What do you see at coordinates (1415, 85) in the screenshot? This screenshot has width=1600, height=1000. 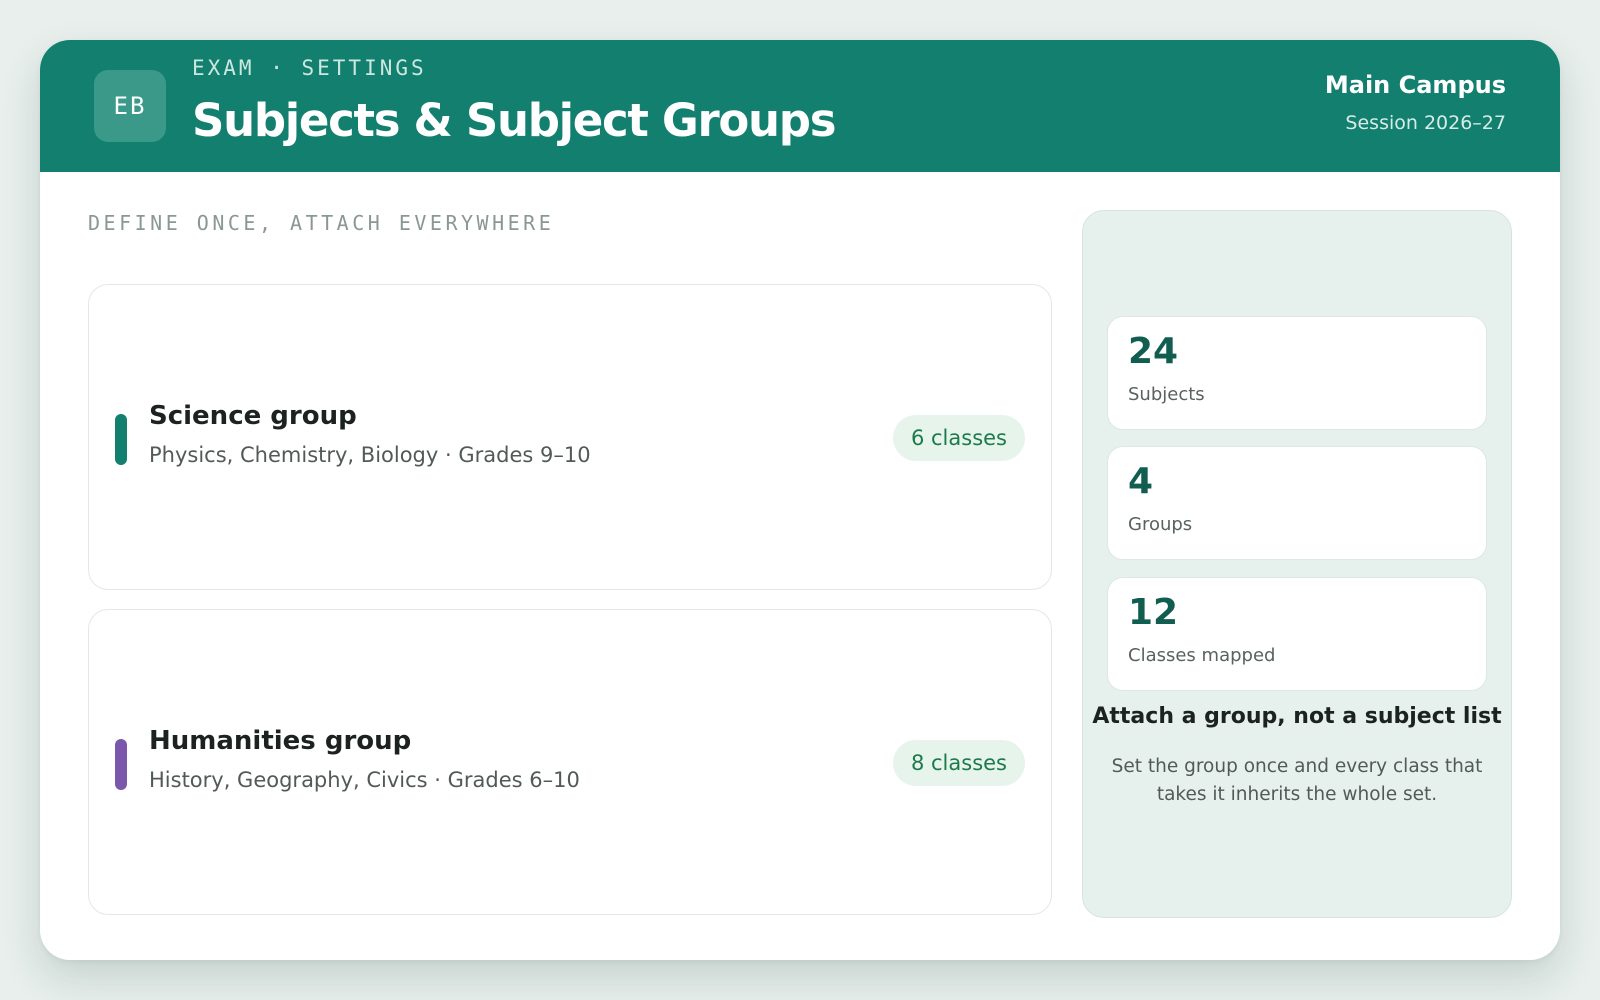 I see `campus-name: Main Campus` at bounding box center [1415, 85].